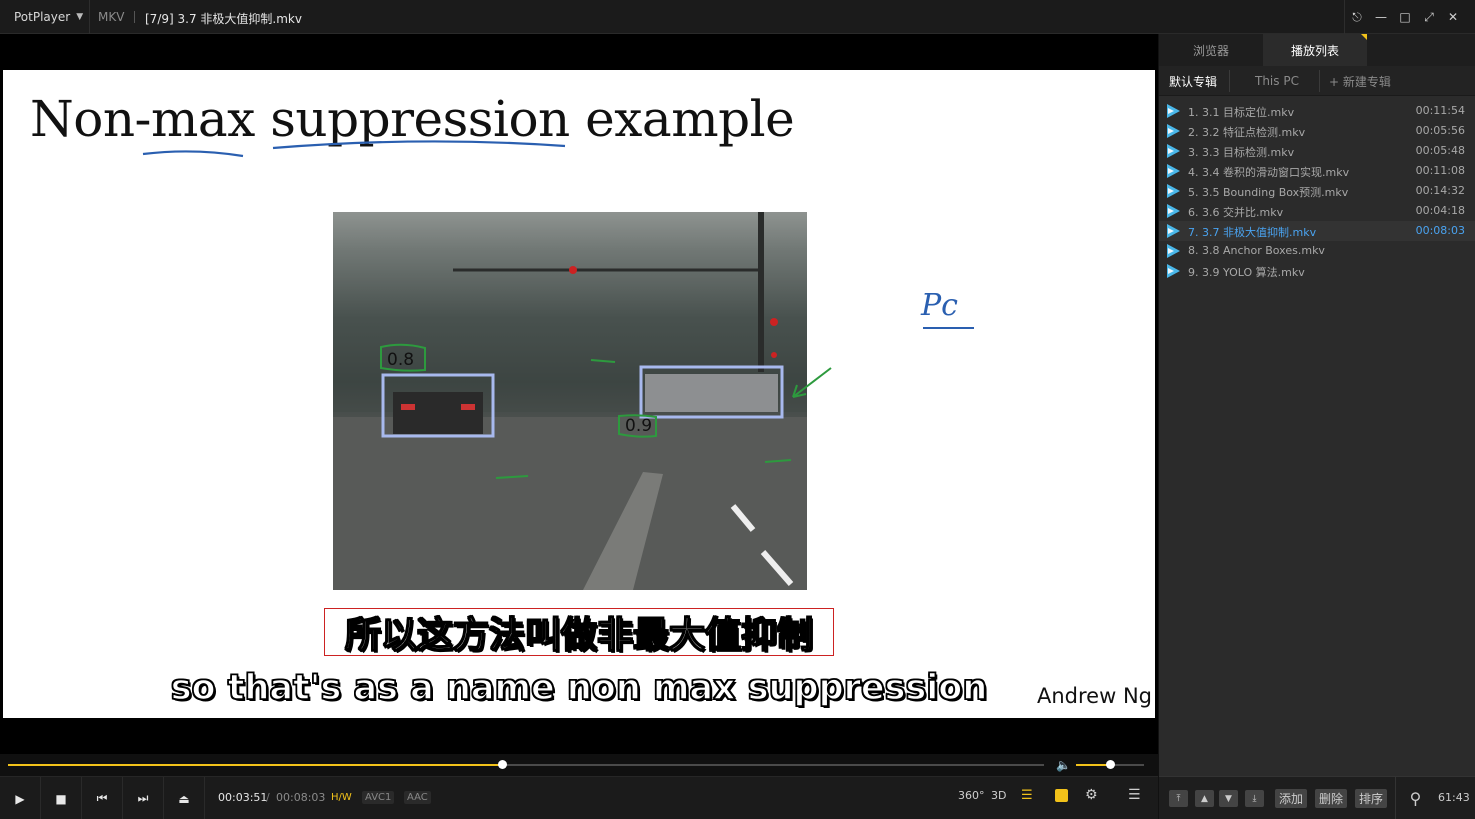 This screenshot has width=1475, height=819. I want to click on format-label: MKV, so click(111, 17).